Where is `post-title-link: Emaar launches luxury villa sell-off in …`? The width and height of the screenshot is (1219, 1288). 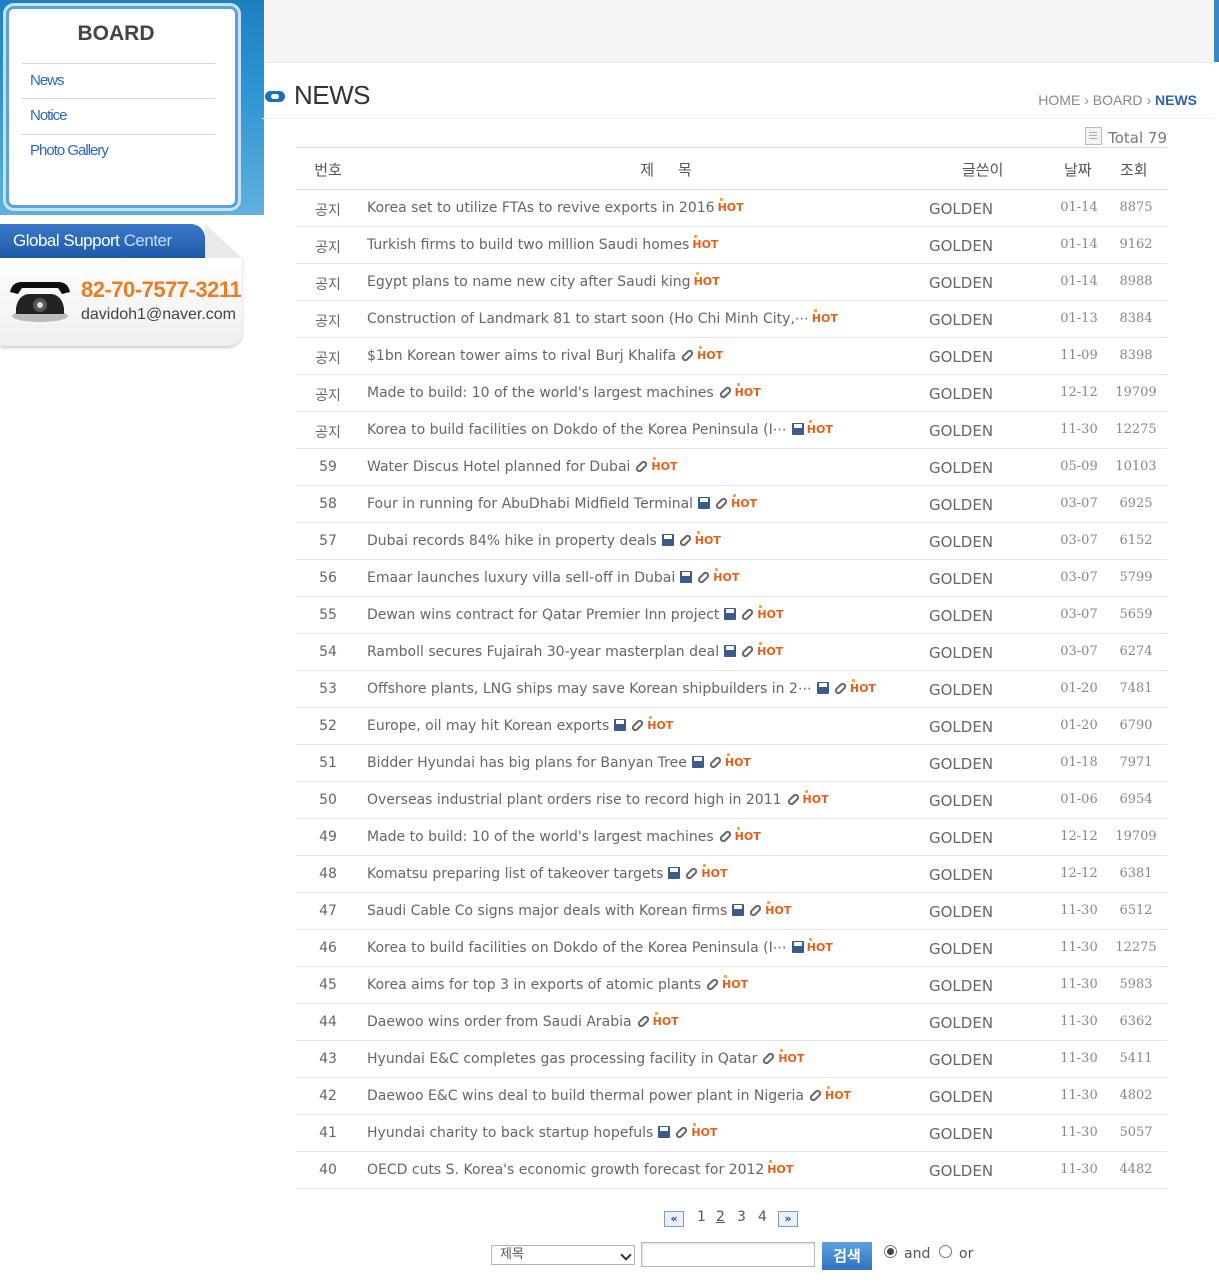 post-title-link: Emaar launches luxury villa sell-off in … is located at coordinates (521, 578).